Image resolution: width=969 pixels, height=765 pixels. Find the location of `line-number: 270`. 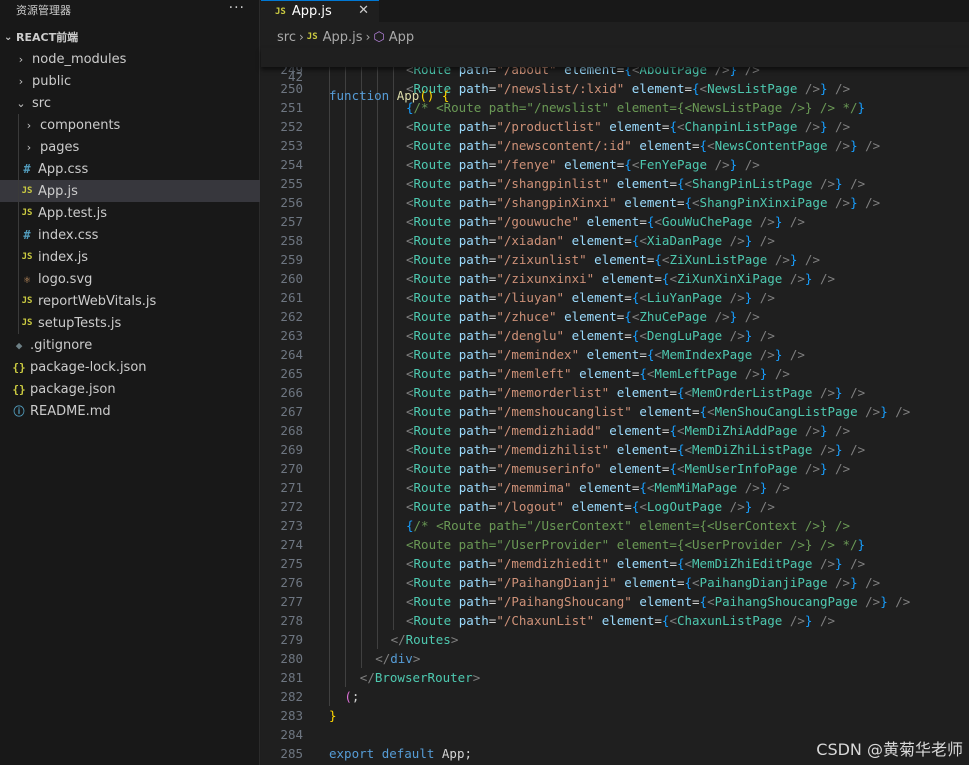

line-number: 270 is located at coordinates (291, 468).